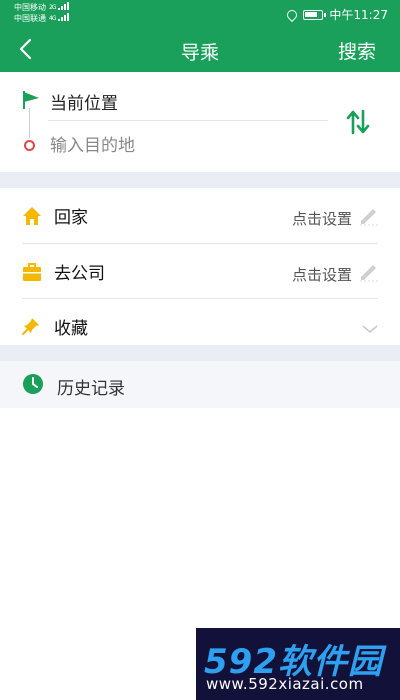 The height and width of the screenshot is (700, 400). What do you see at coordinates (200, 122) in the screenshot?
I see `route-card: 当前位置` at bounding box center [200, 122].